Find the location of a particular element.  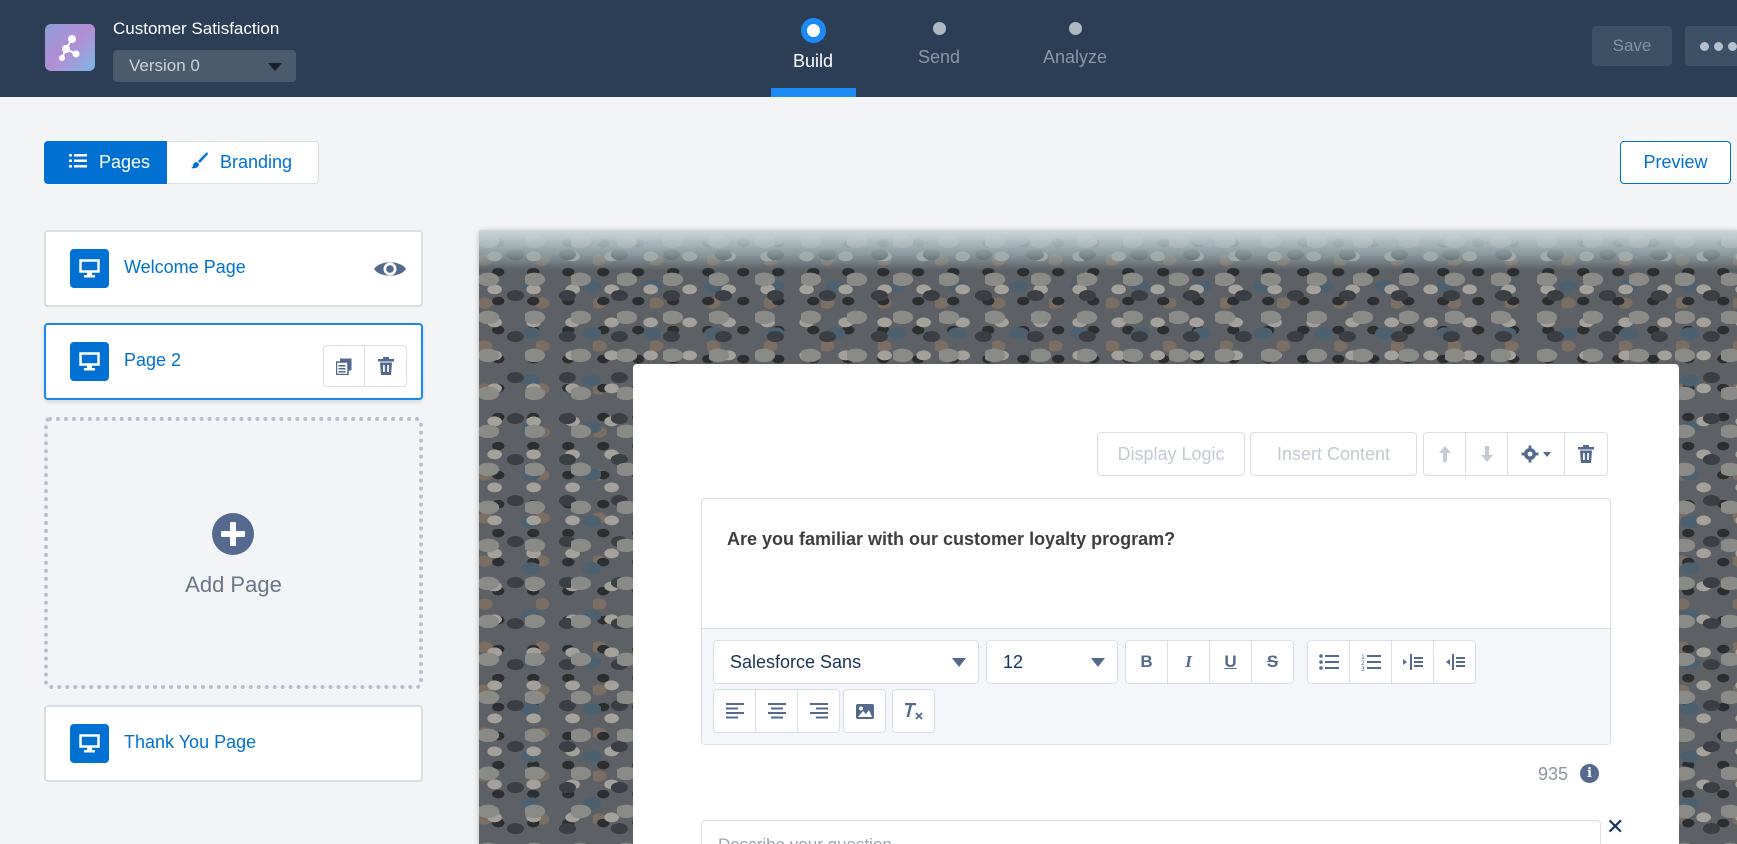

text-format-group: B I U S is located at coordinates (1209, 662).